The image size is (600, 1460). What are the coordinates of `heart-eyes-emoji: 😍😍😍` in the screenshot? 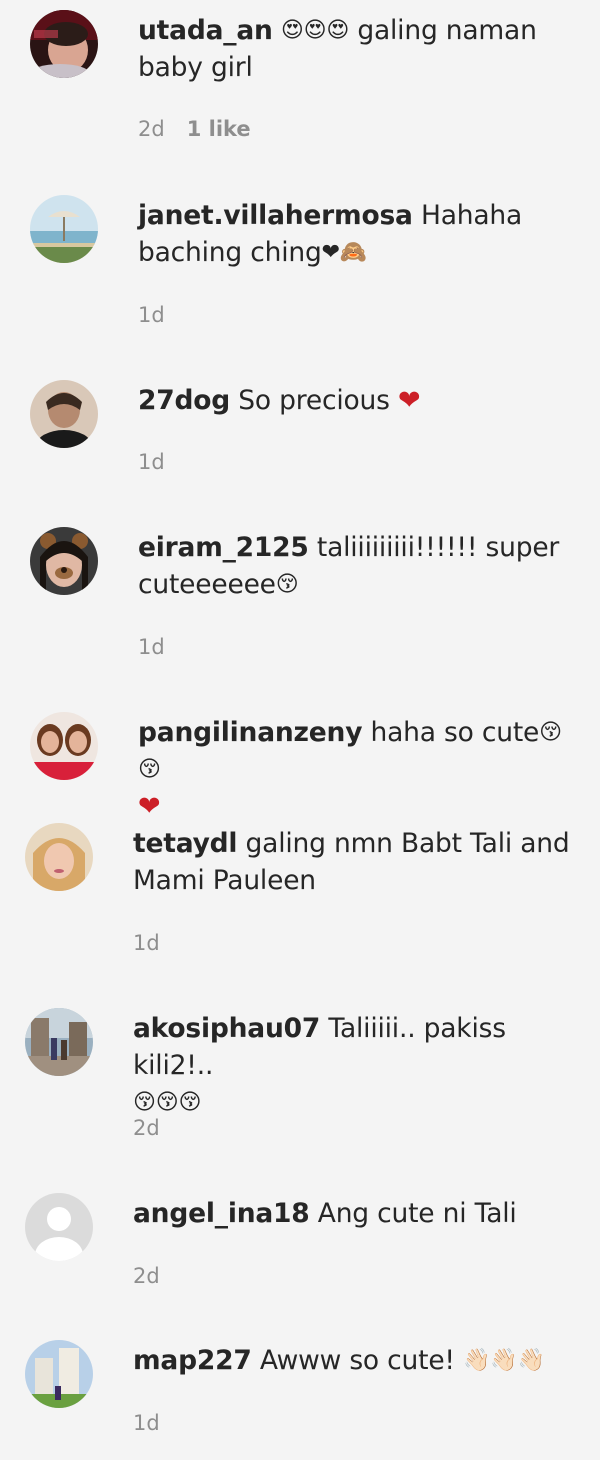 It's located at (315, 30).